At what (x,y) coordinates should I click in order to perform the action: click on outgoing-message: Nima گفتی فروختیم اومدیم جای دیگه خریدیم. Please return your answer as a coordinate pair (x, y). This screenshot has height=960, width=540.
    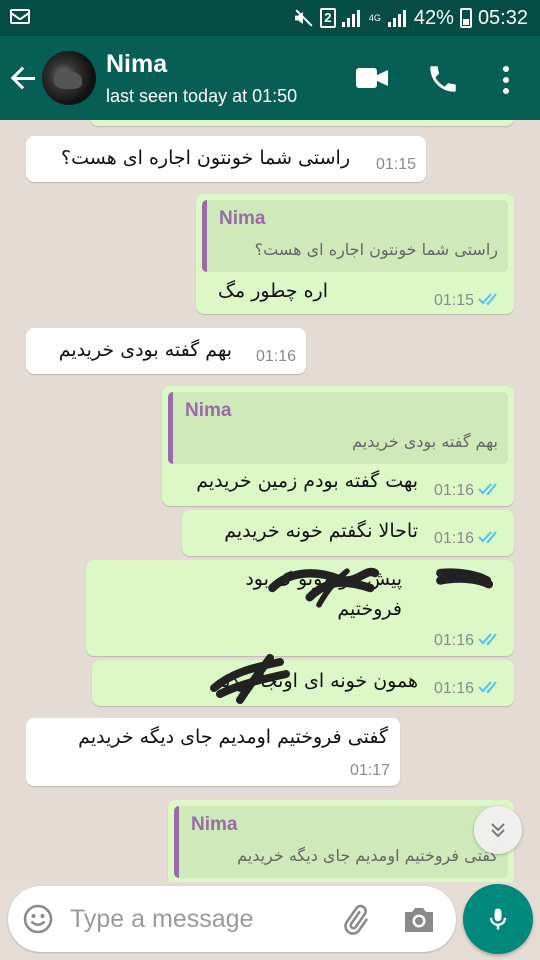
    Looking at the image, I should click on (341, 841).